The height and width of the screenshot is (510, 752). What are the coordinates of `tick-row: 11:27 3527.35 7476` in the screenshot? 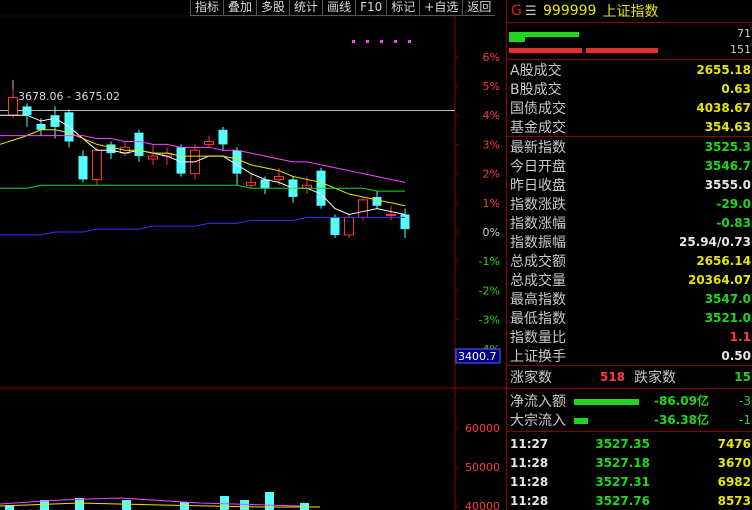 It's located at (629, 443).